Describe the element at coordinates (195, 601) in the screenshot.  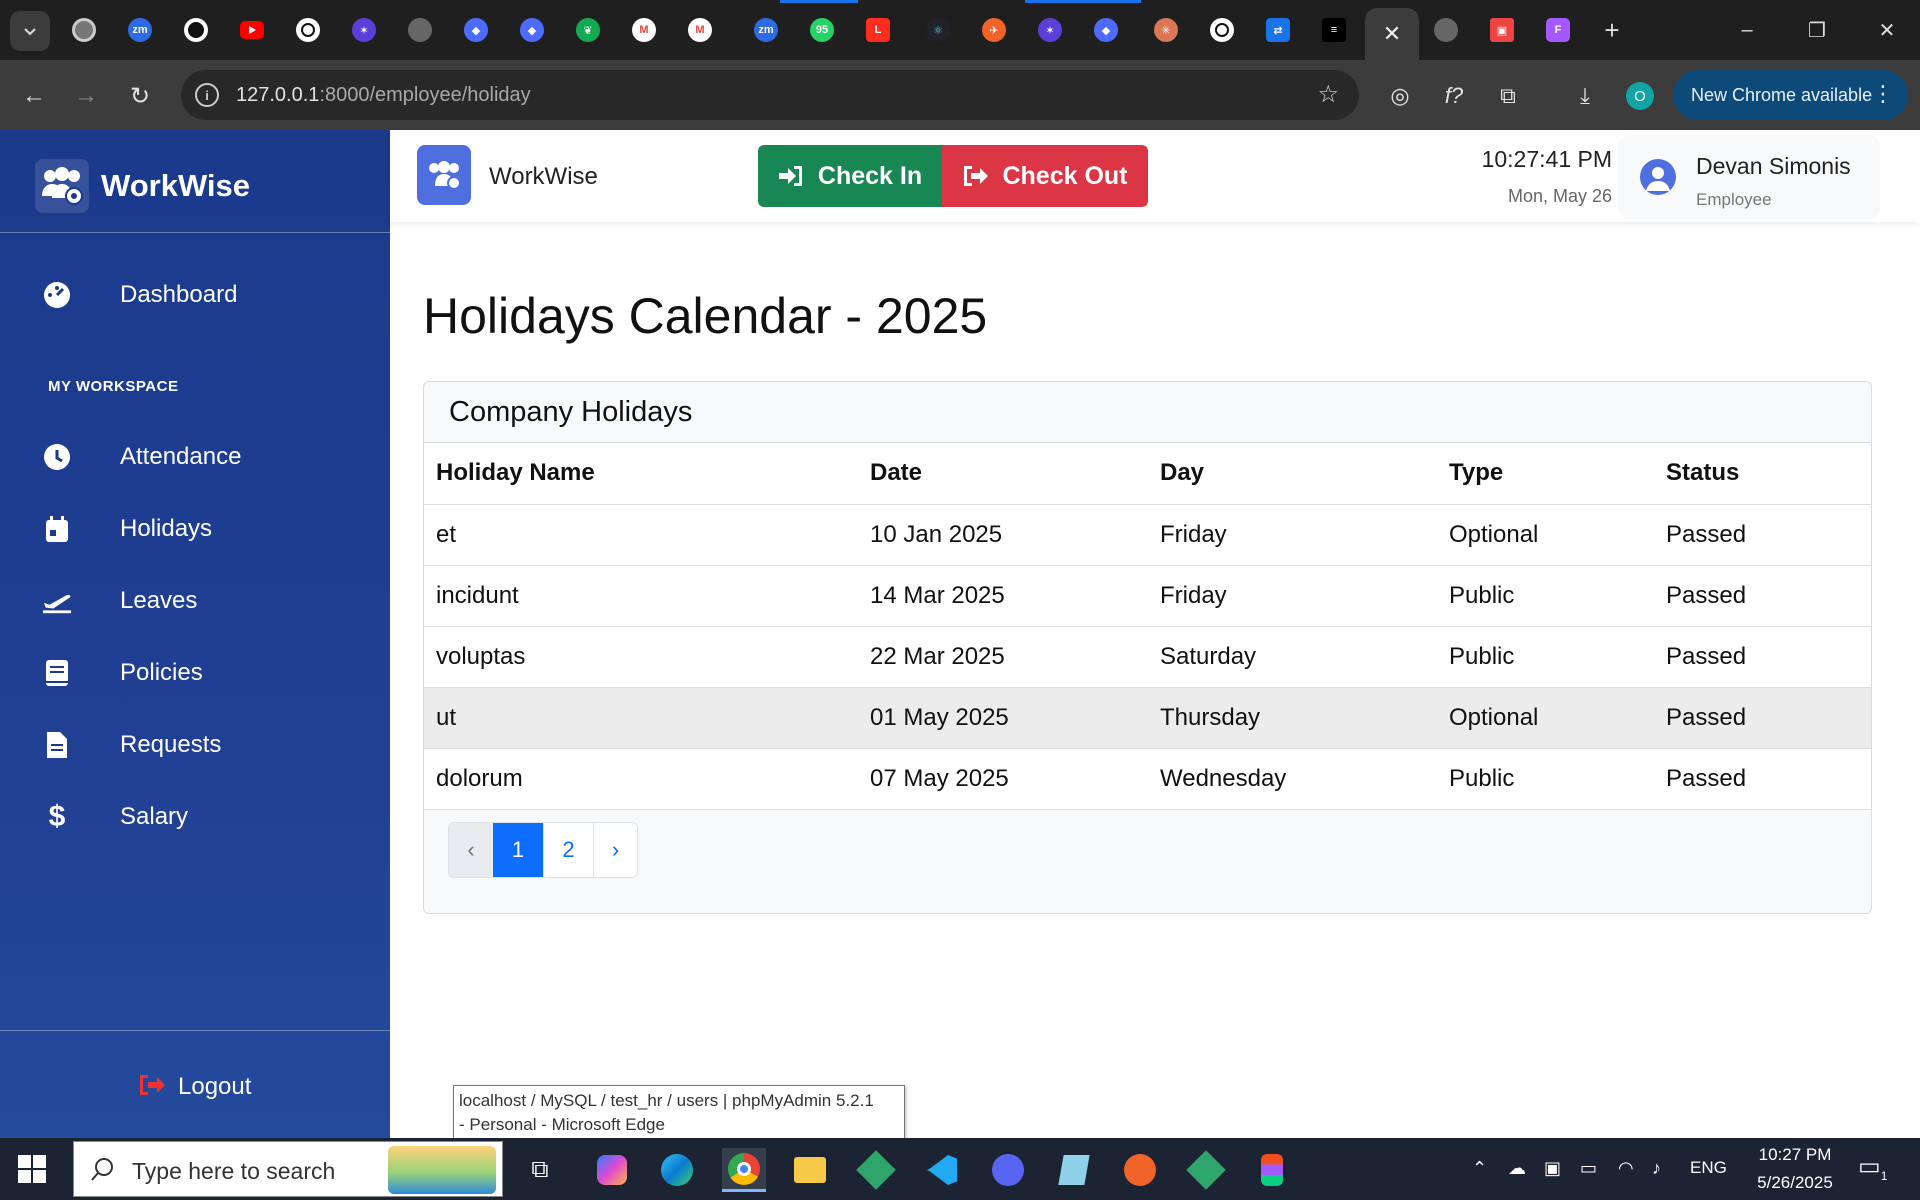
I see `sidebar-item-leaves: Leaves` at that location.